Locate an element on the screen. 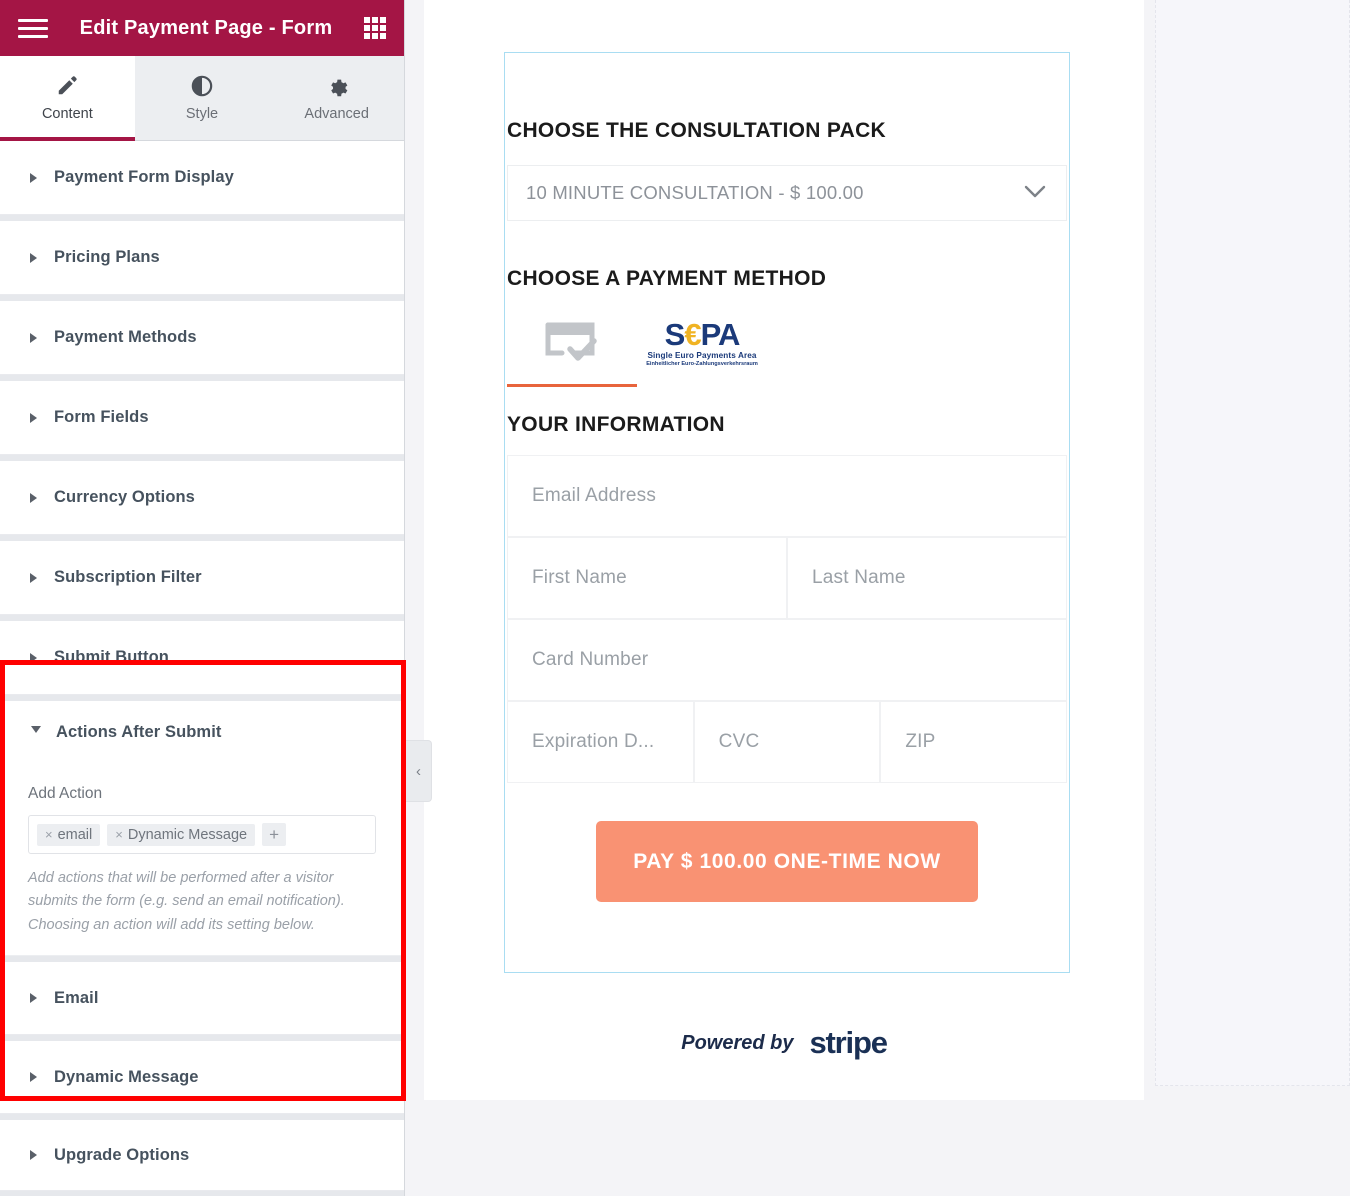  sidebar-item-header: Actions After Submit is located at coordinates (202, 732).